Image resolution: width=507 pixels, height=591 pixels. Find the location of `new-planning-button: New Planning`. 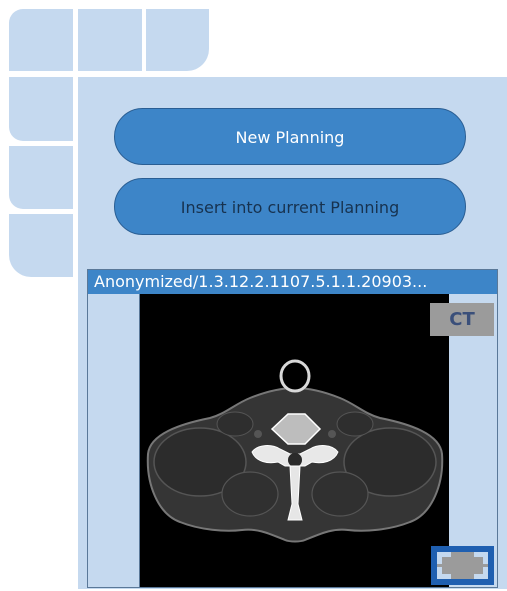

new-planning-button: New Planning is located at coordinates (290, 136).